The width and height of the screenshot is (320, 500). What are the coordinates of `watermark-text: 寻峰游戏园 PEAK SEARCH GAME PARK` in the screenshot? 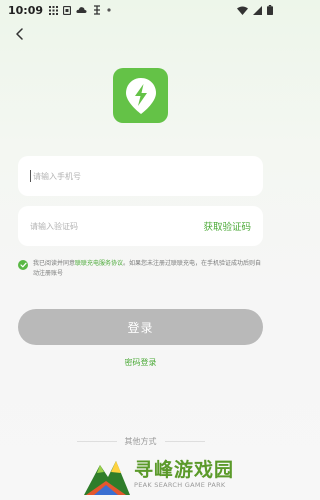 It's located at (184, 474).